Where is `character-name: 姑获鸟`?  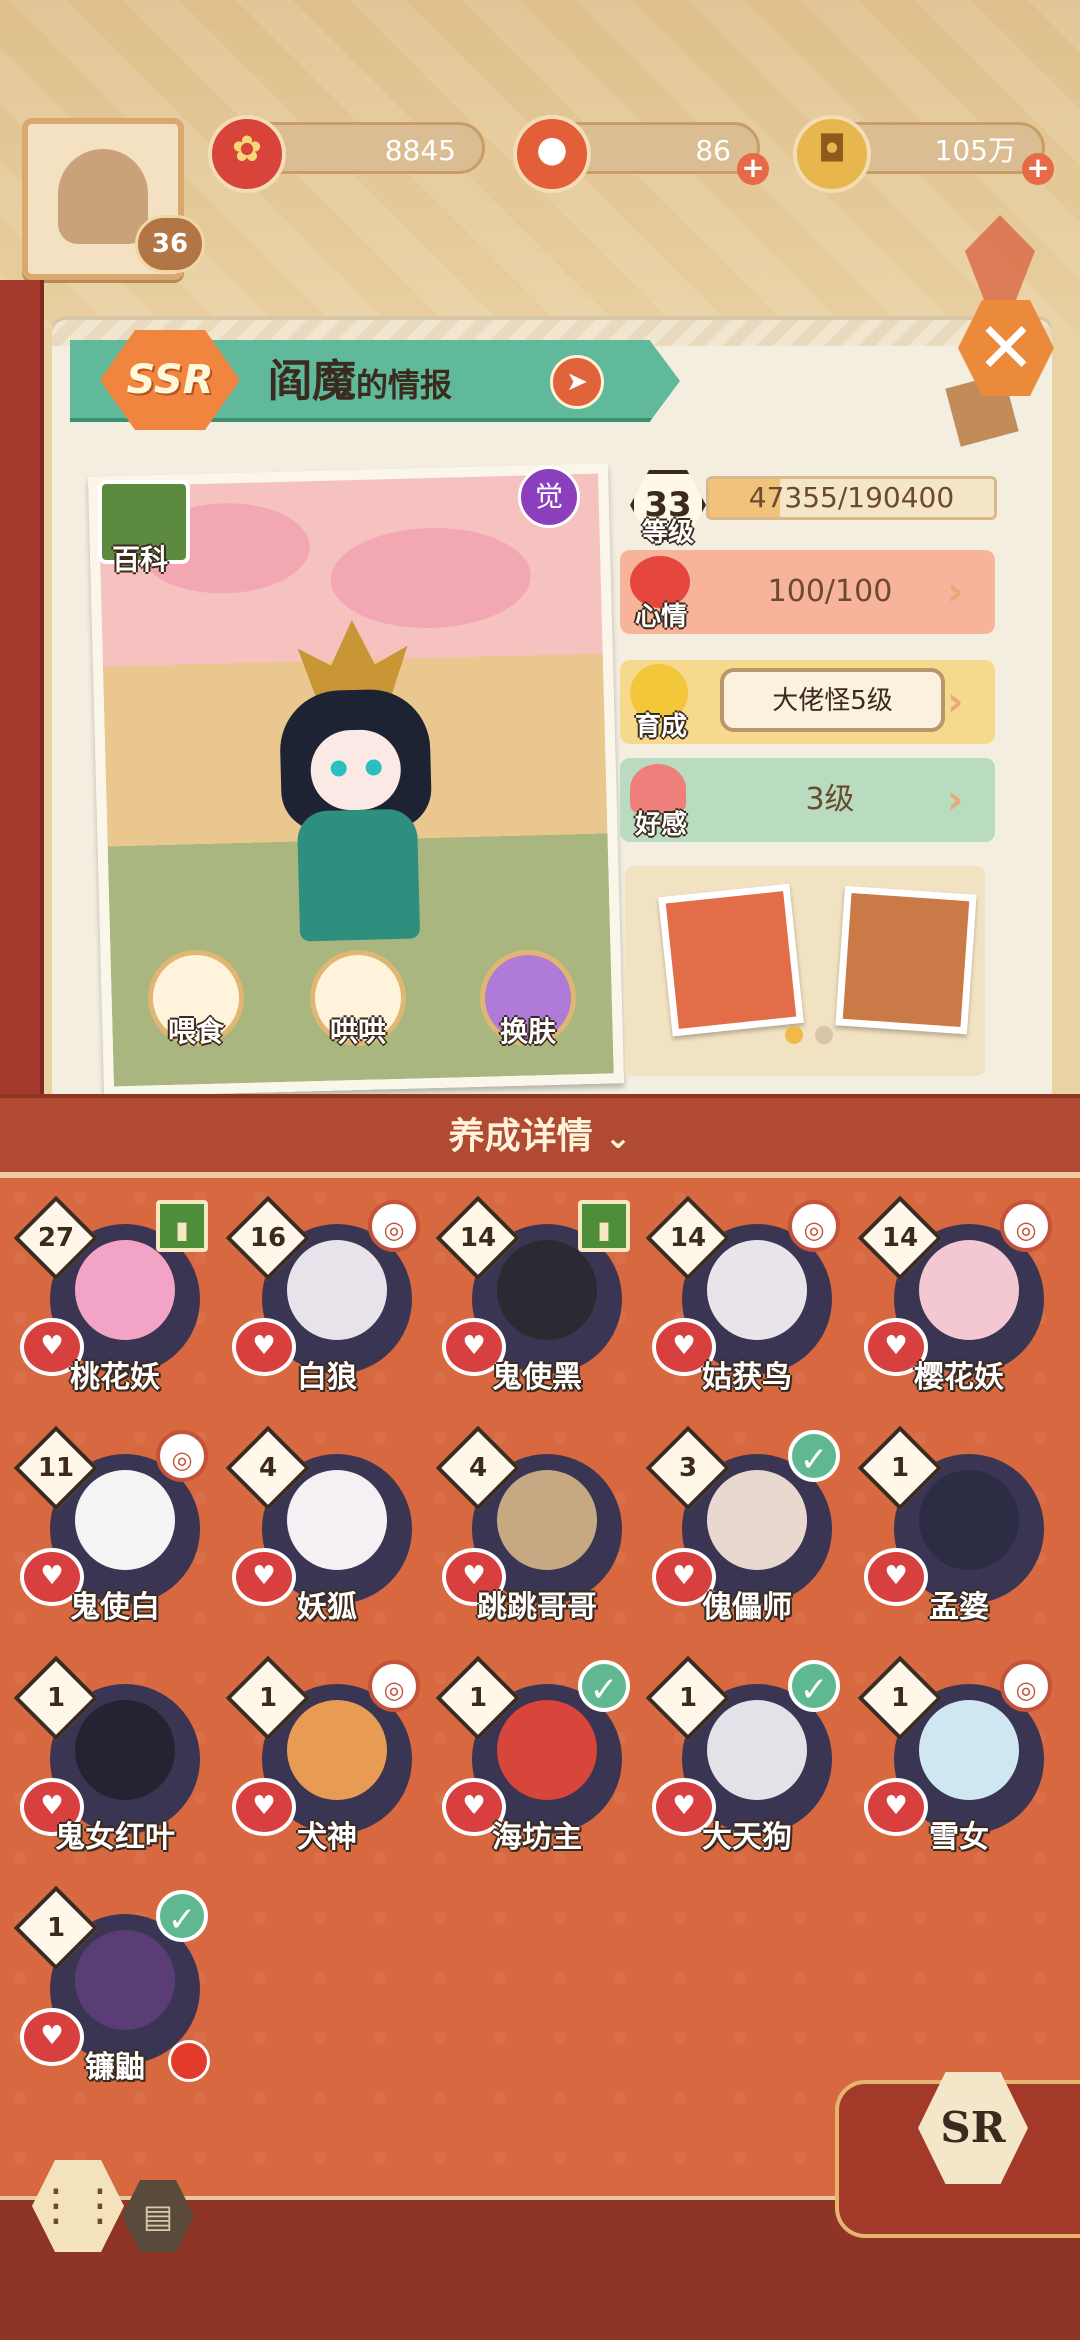
character-name: 姑获鸟 is located at coordinates (747, 1377).